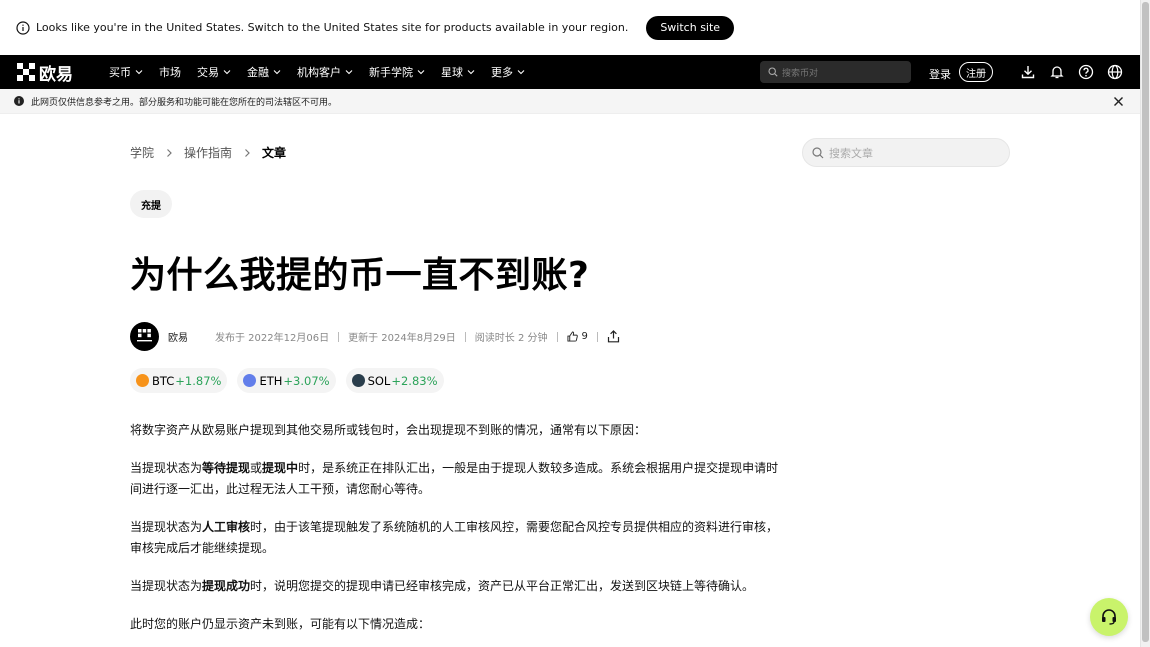 The height and width of the screenshot is (647, 1150). I want to click on nav-item: 星球, so click(458, 72).